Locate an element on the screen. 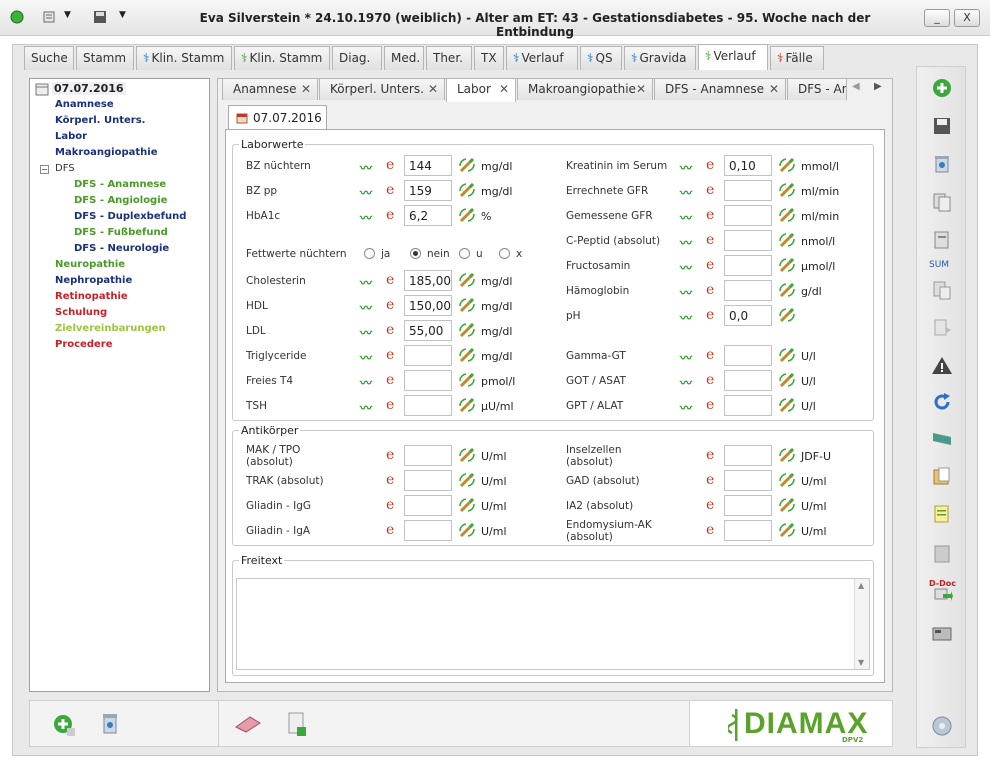 The width and height of the screenshot is (990, 769). tree-item-dfs-neurologie: DFS - Neurologie is located at coordinates (121, 248).